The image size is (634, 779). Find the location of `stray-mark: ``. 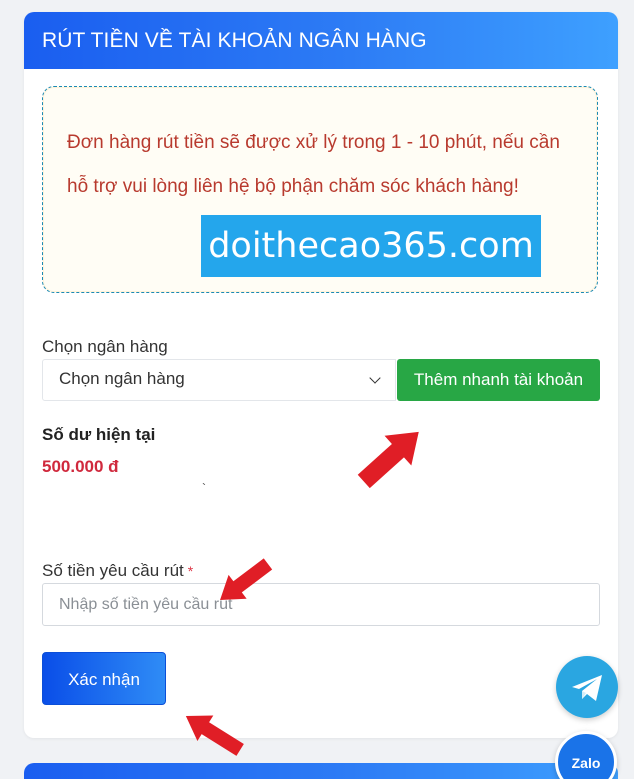

stray-mark: ` is located at coordinates (204, 488).